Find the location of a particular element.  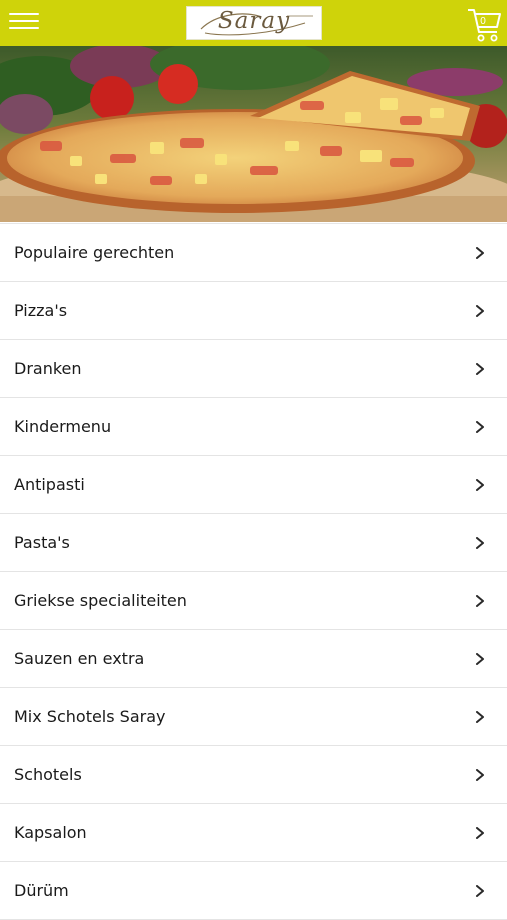

hamburger-menu-icon is located at coordinates (24, 23).